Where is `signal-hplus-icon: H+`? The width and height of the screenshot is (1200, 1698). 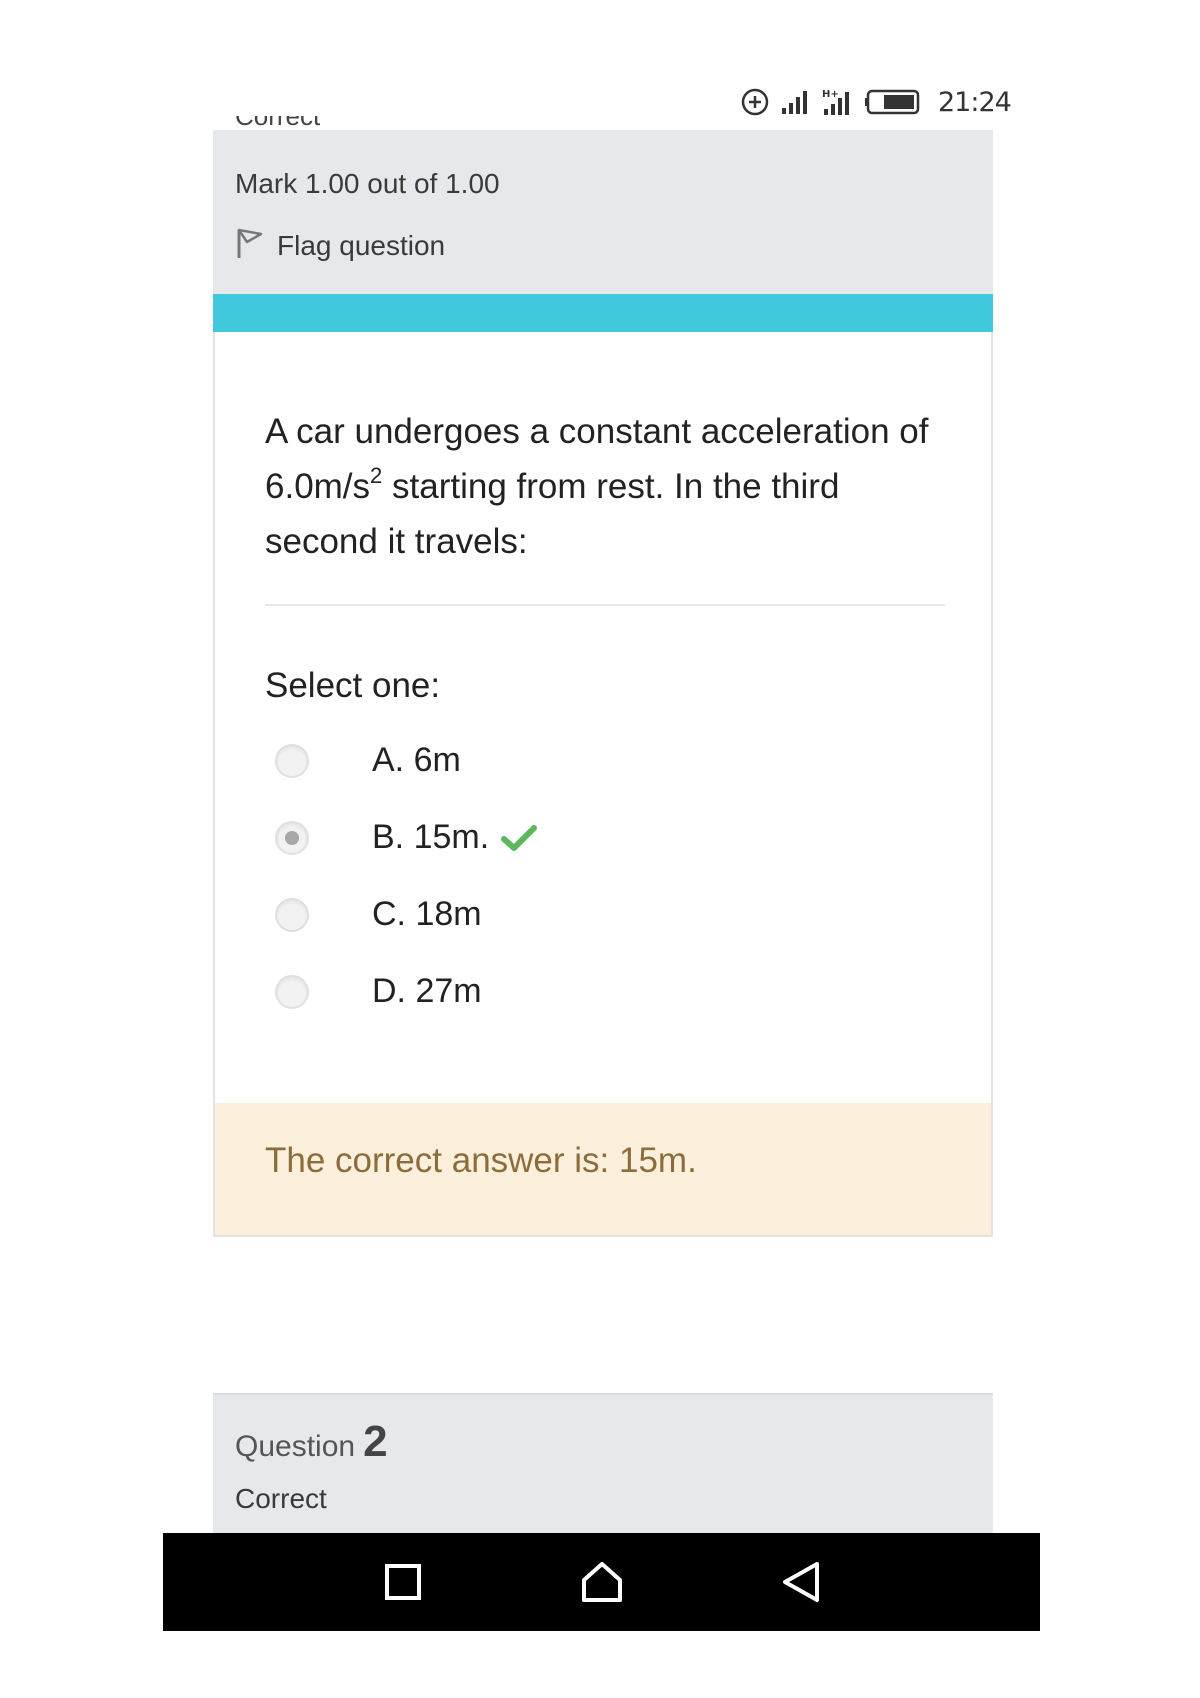 signal-hplus-icon: H+ is located at coordinates (837, 102).